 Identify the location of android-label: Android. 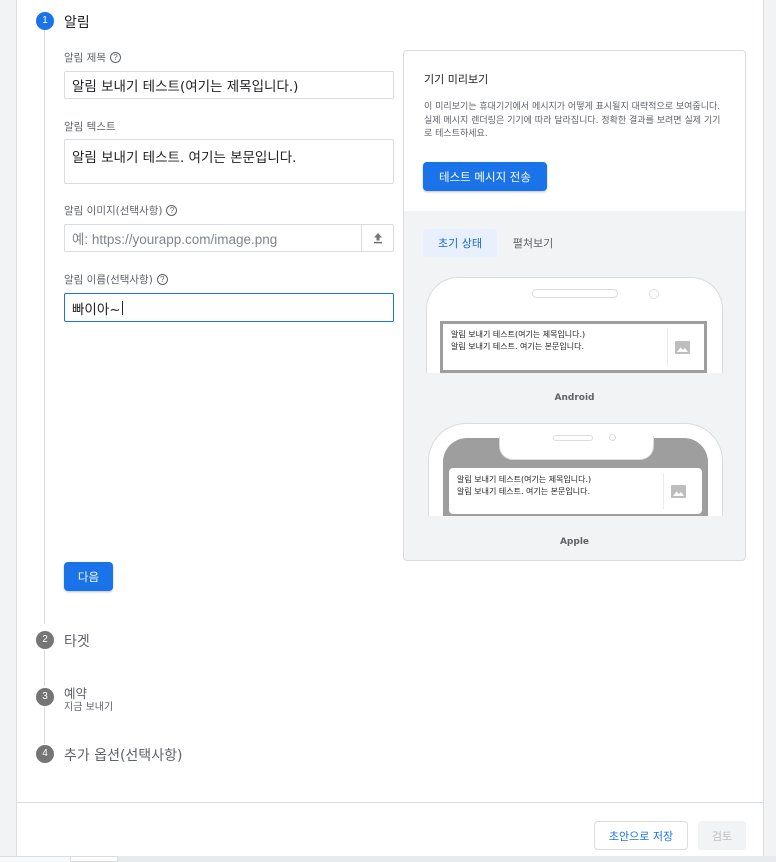
(574, 398).